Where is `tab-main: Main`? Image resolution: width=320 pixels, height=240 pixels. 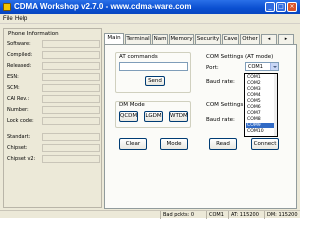
tab-main: Main is located at coordinates (114, 38).